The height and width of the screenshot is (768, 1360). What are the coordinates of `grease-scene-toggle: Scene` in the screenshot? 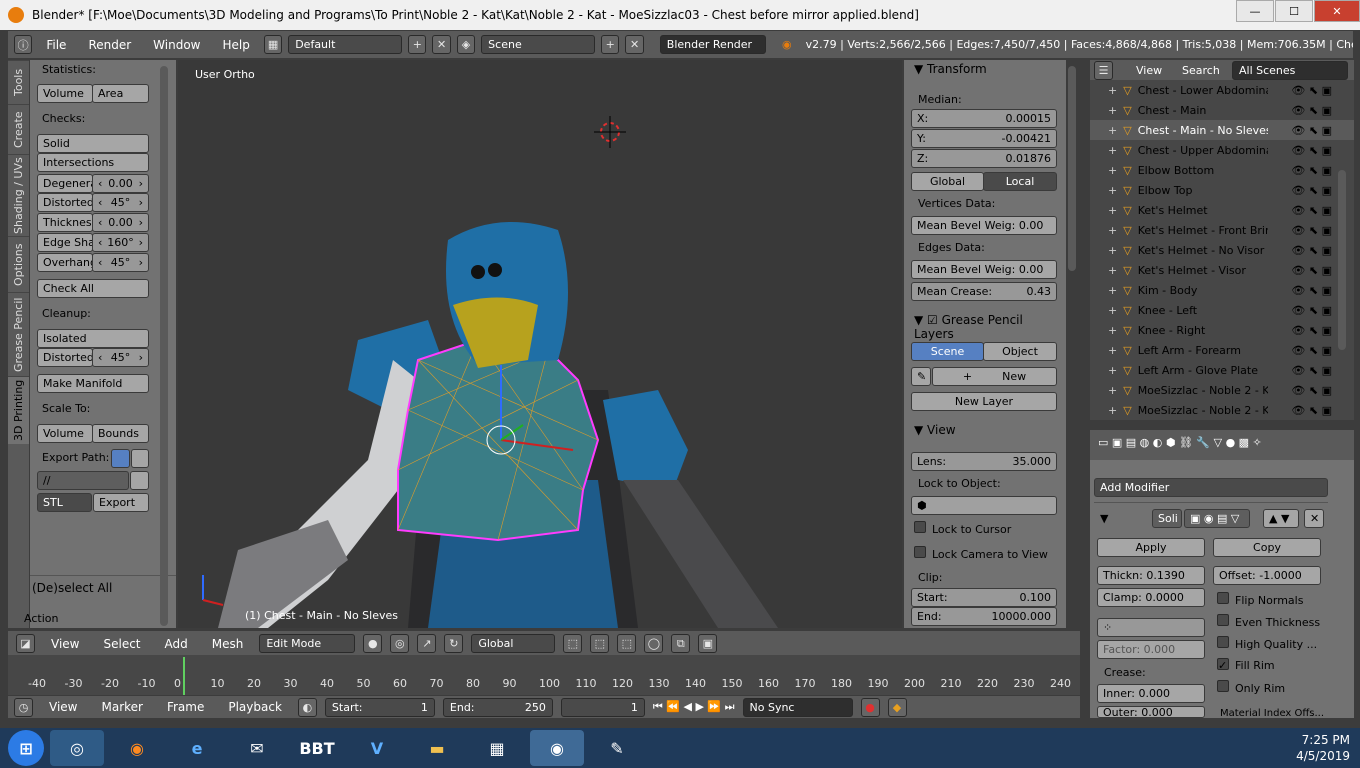 It's located at (947, 351).